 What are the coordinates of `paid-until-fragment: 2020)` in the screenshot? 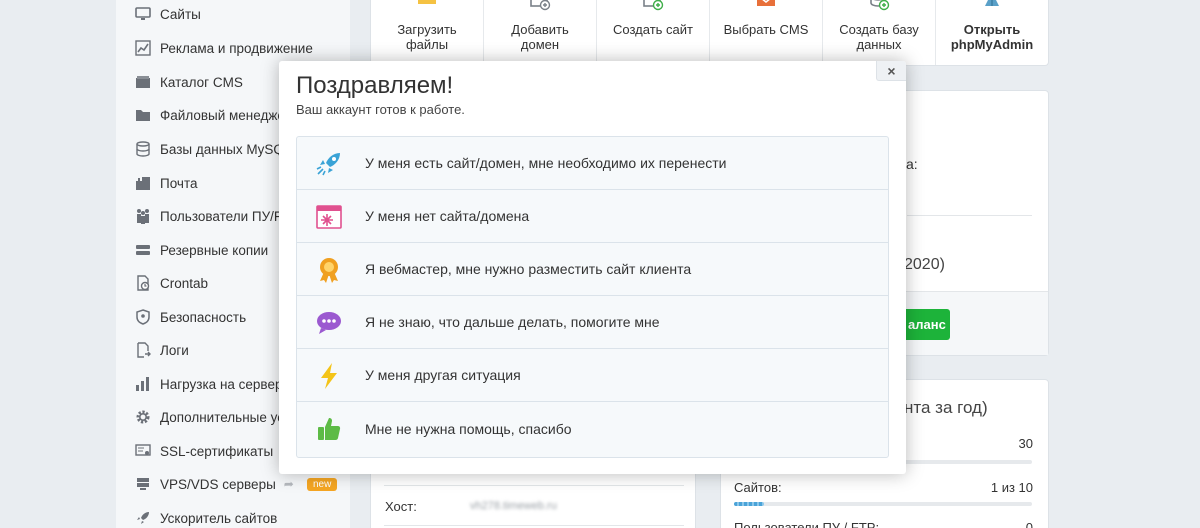 It's located at (924, 264).